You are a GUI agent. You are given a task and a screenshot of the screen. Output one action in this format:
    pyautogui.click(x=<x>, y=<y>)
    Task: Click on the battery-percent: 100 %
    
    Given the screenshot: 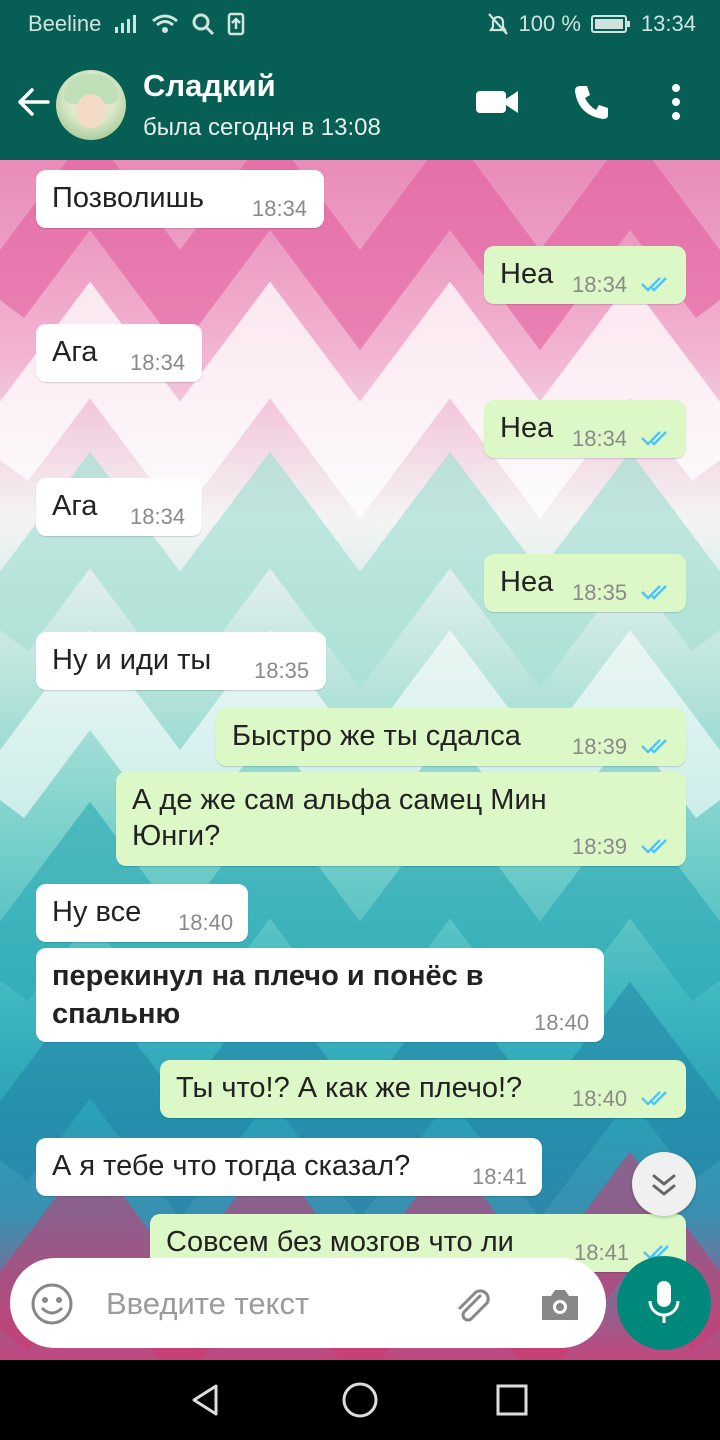 What is the action you would take?
    pyautogui.click(x=549, y=23)
    